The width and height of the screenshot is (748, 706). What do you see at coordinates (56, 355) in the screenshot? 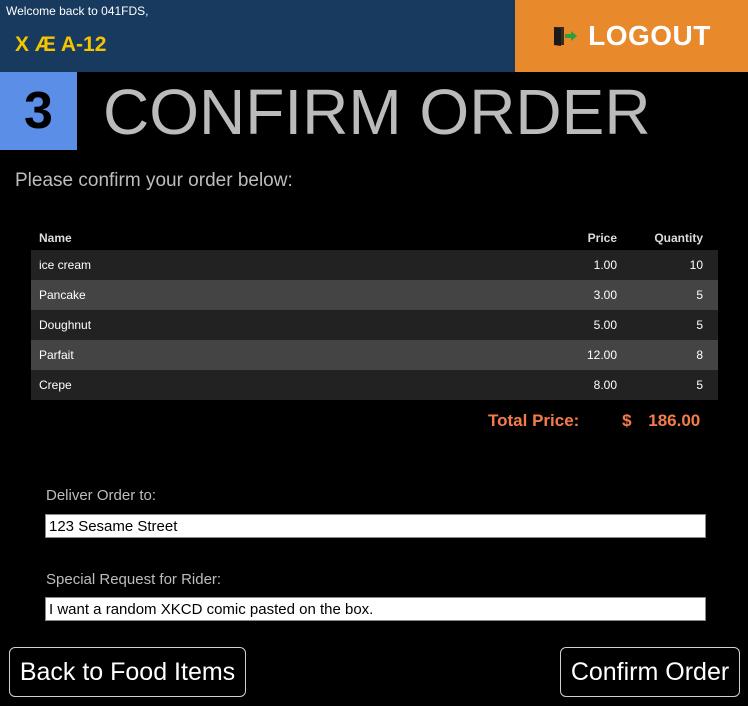
I see `item-name: Parfait` at bounding box center [56, 355].